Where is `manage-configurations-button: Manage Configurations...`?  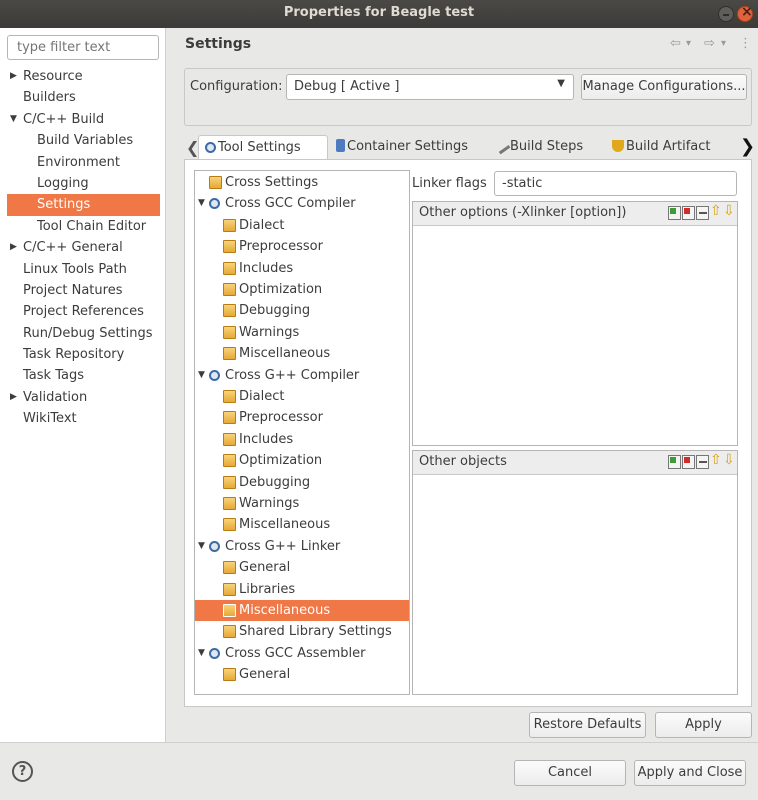 manage-configurations-button: Manage Configurations... is located at coordinates (664, 87).